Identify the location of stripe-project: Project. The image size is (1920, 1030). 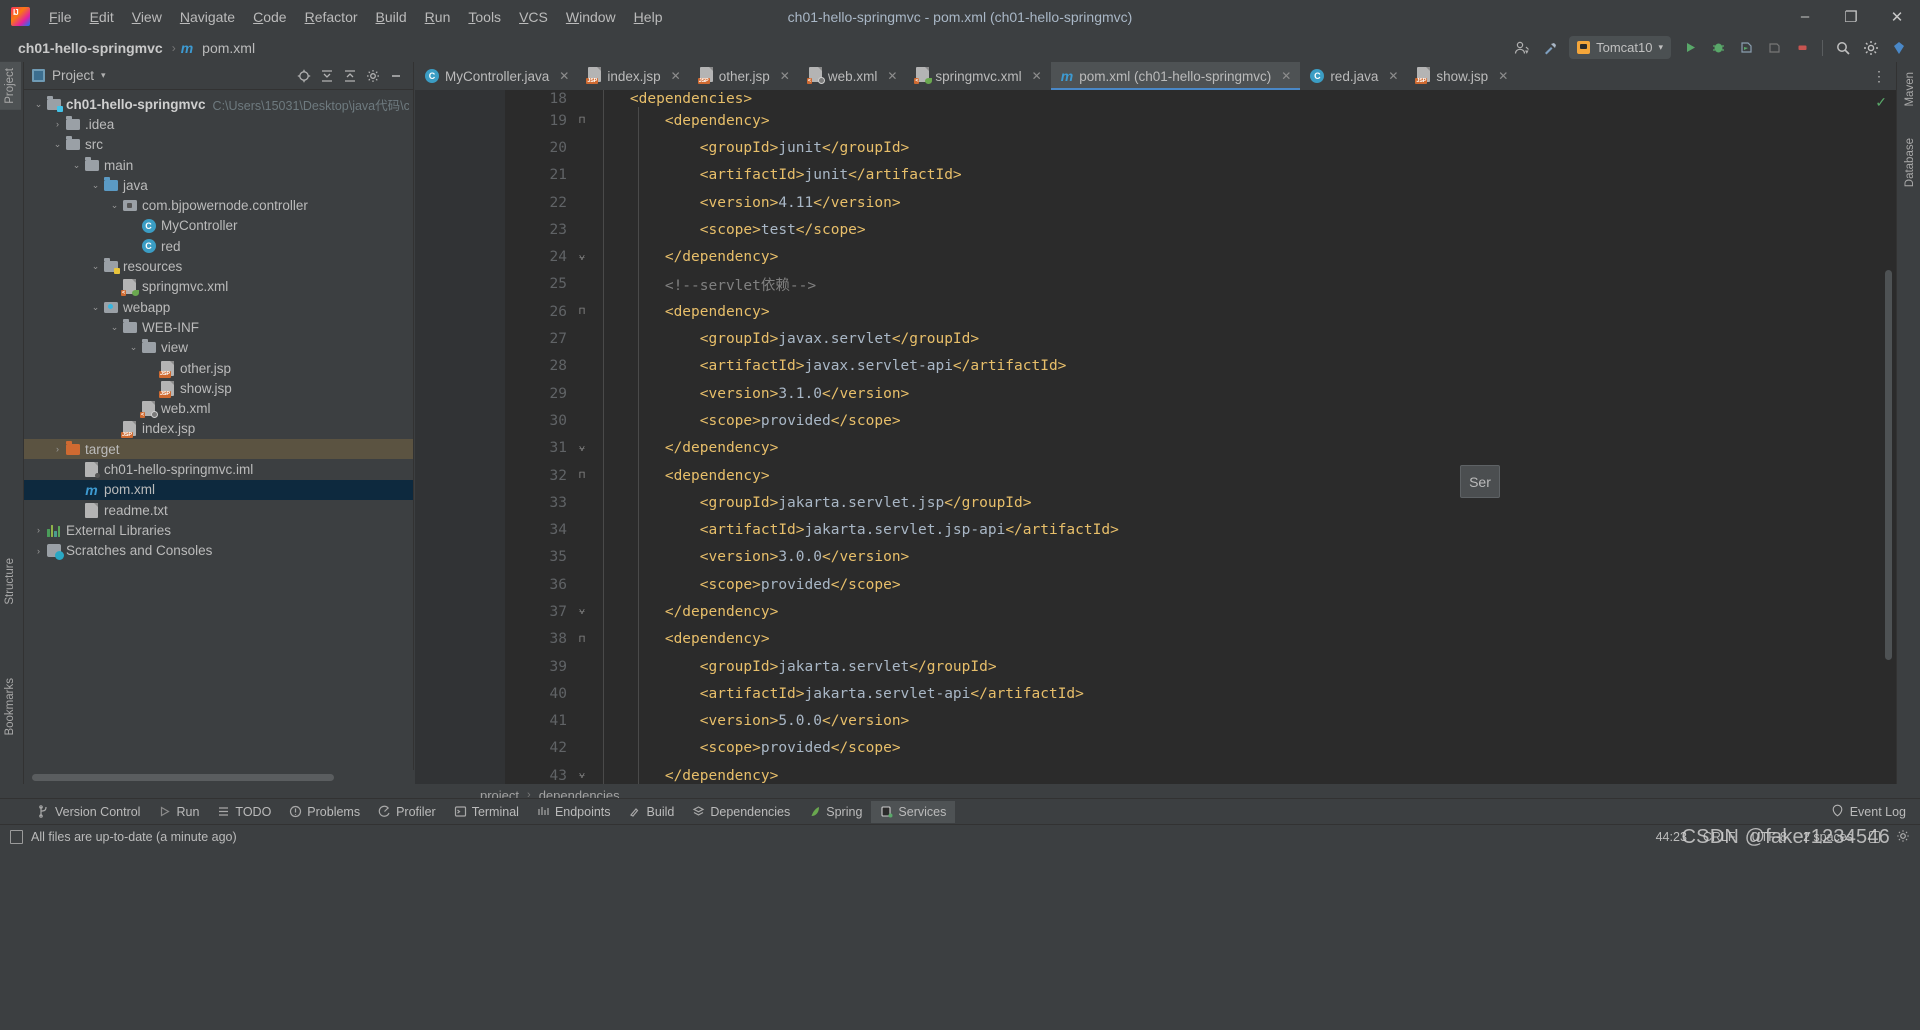
(10, 86).